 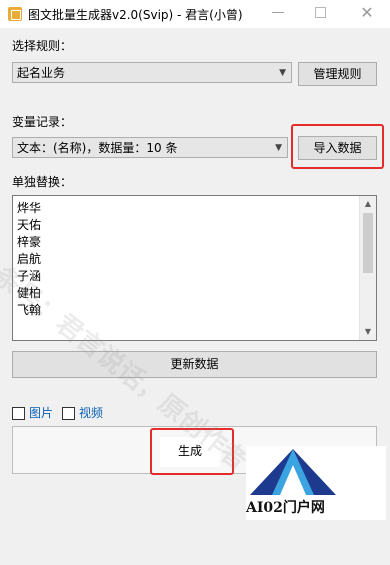 What do you see at coordinates (196, 225) in the screenshot?
I see `list-item: 天佑` at bounding box center [196, 225].